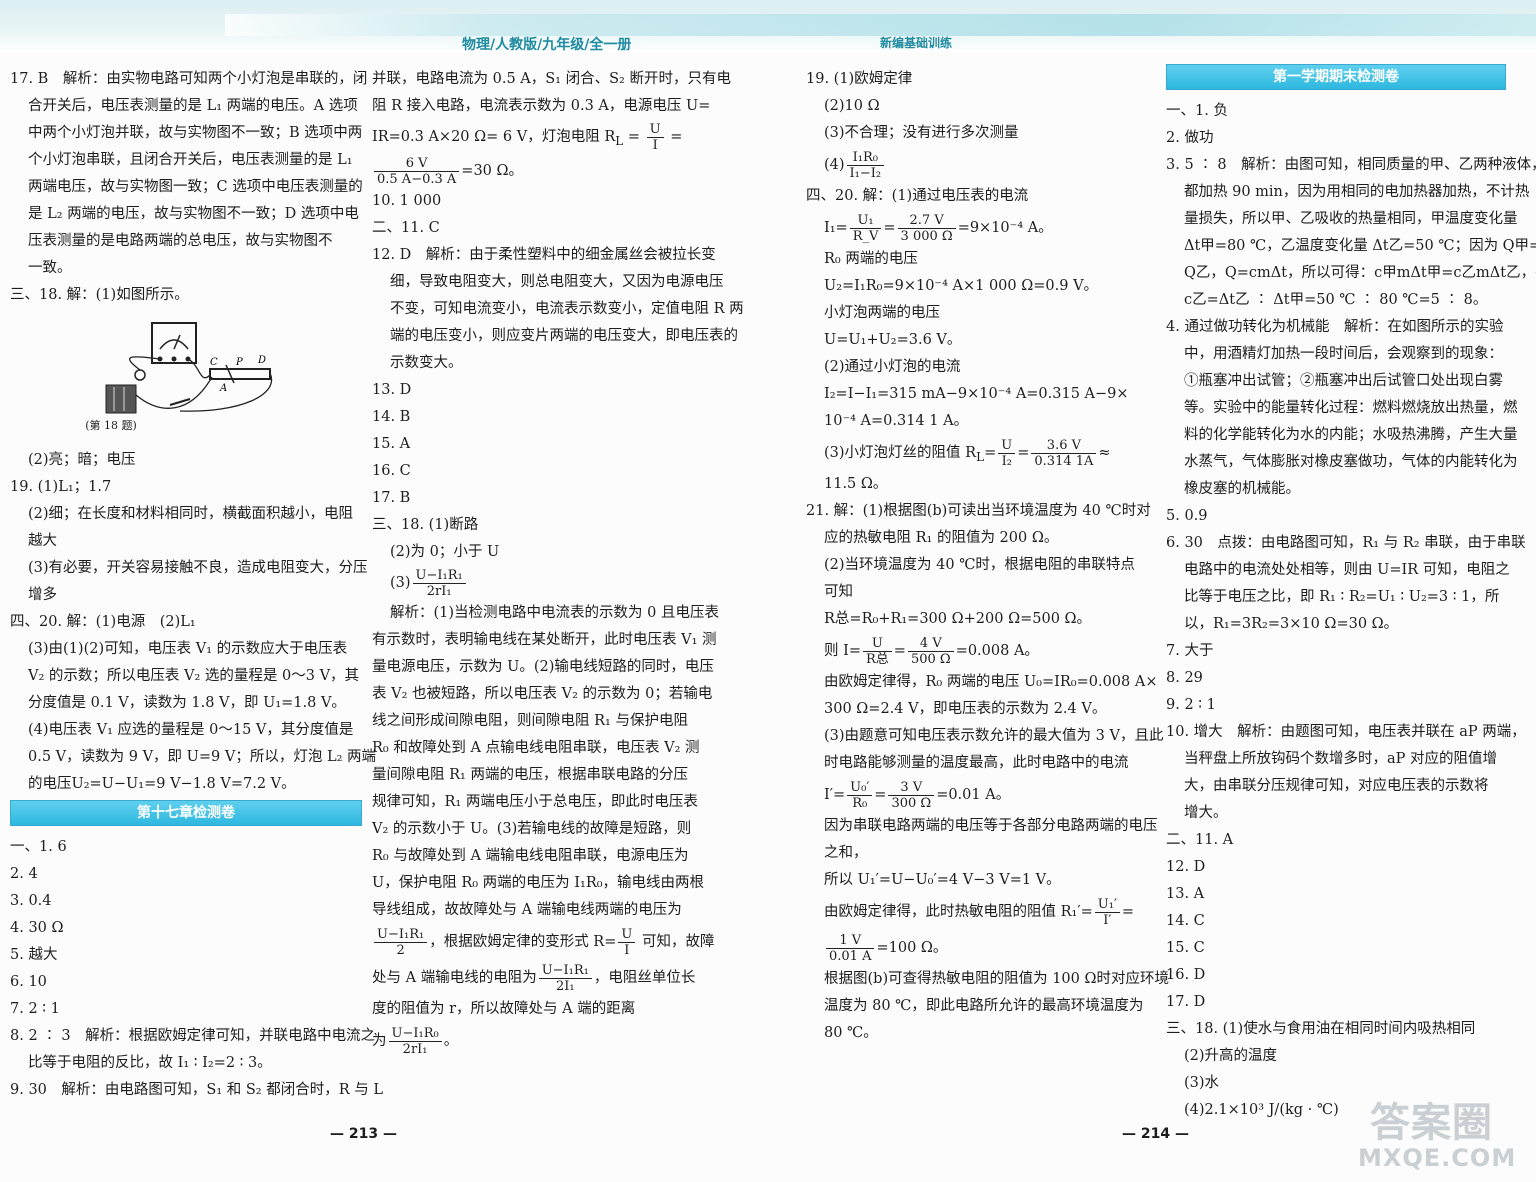  What do you see at coordinates (978, 511) in the screenshot?
I see `text-line: 21. 解：(1)根据图(b)可读出当环境温度为 40 ℃时对` at bounding box center [978, 511].